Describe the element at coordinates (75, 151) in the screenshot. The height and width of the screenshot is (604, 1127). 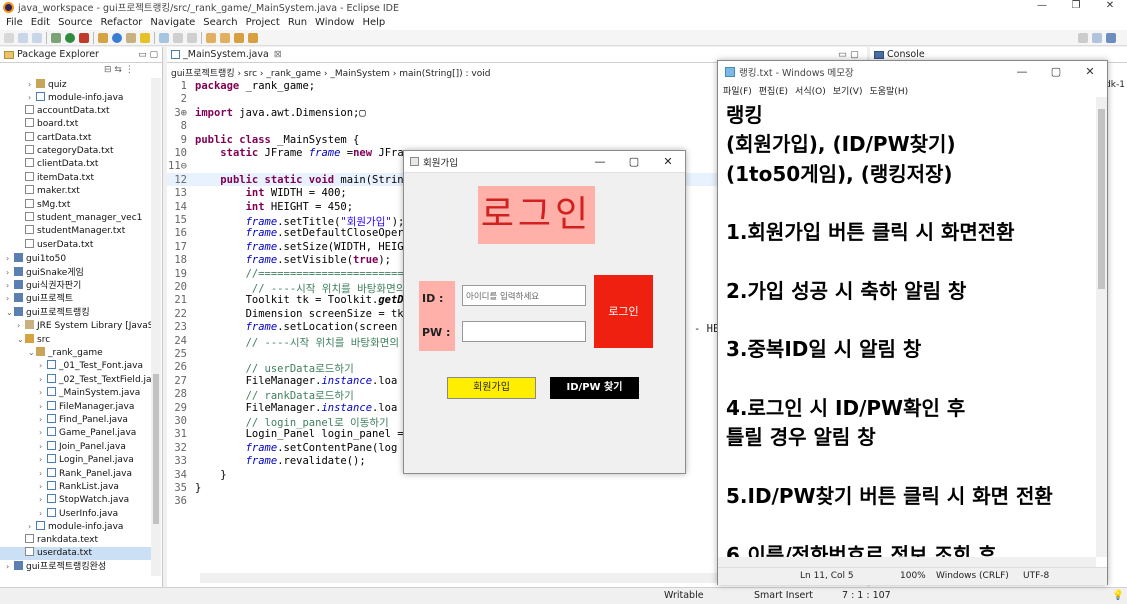
I see `tree-item: categoryData.txt` at that location.